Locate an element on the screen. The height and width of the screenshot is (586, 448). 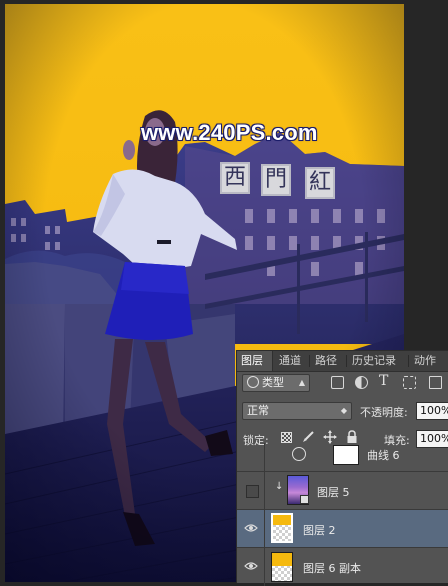
curves-adjustment-icon is located at coordinates (299, 454).